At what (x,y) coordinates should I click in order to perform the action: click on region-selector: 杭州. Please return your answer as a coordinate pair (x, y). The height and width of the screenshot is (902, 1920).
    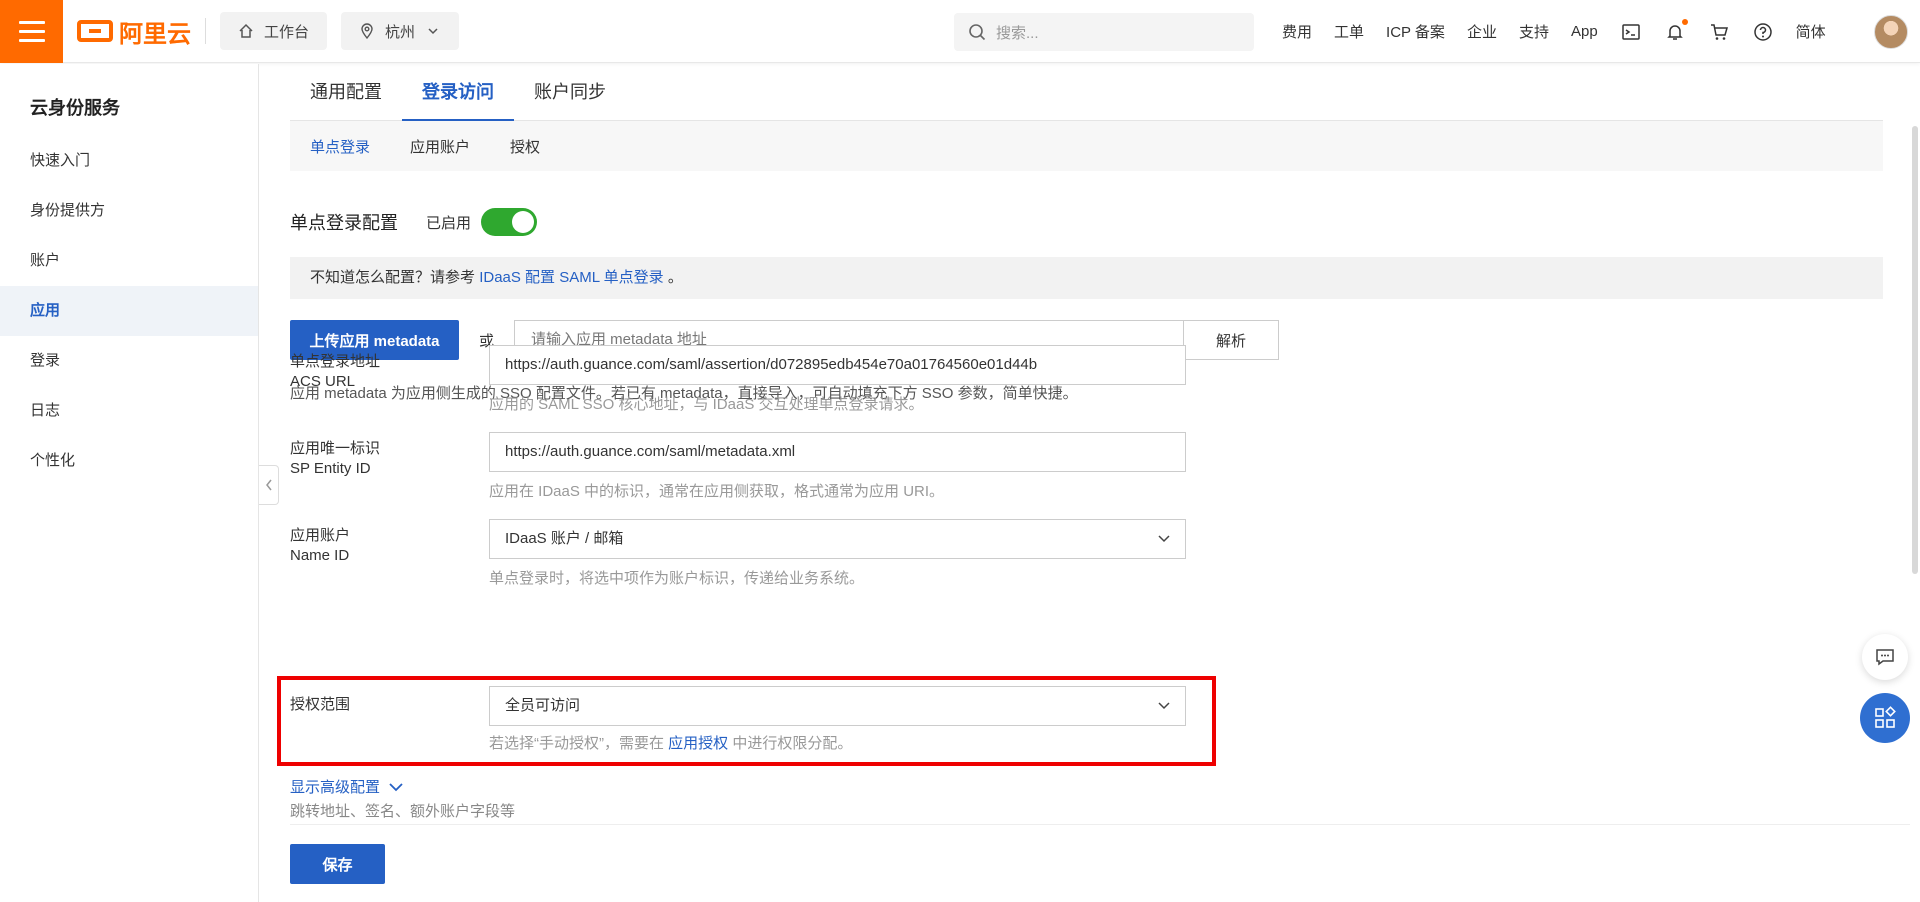
    Looking at the image, I should click on (400, 31).